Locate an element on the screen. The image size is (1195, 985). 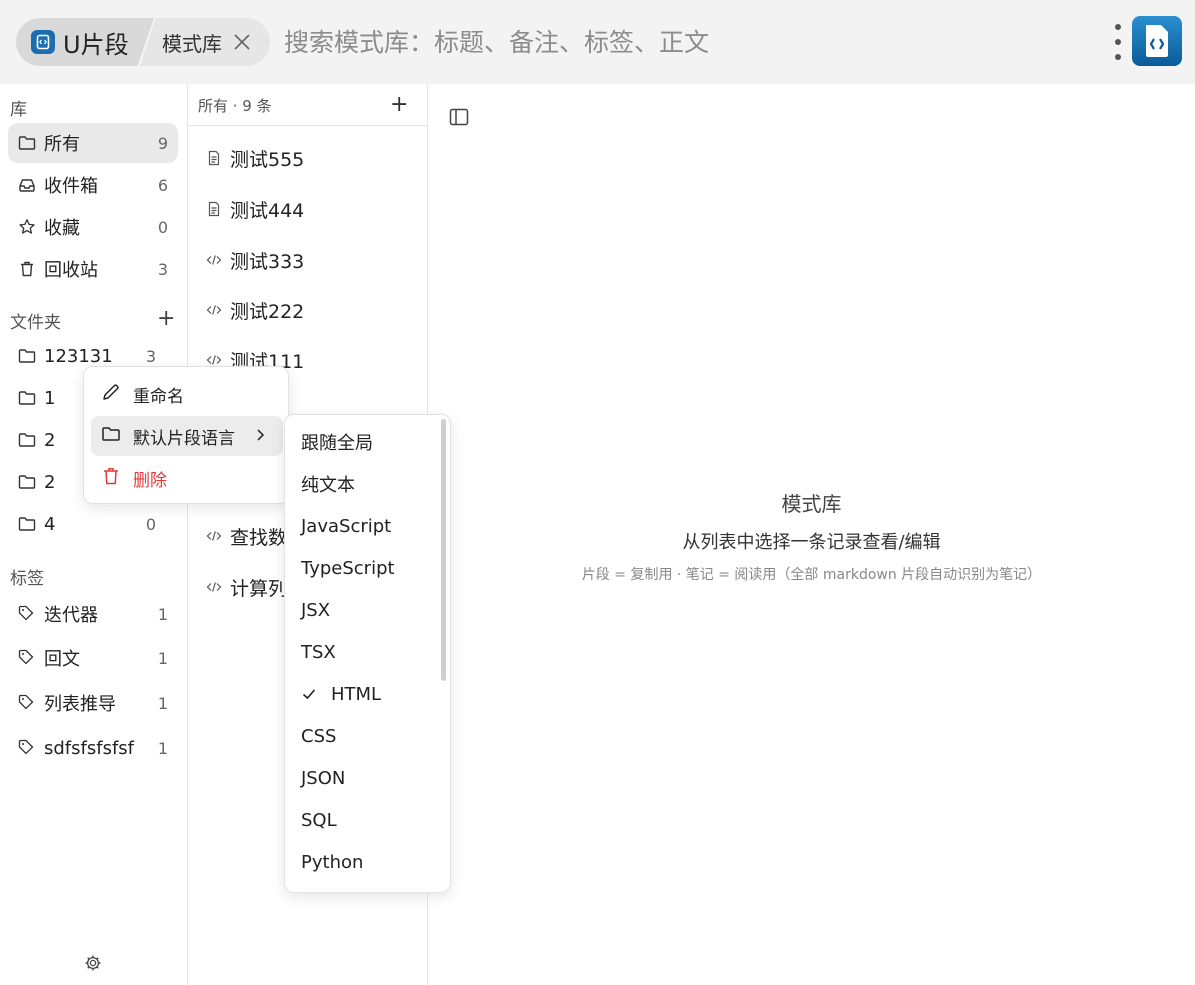
folder-count: 0 is located at coordinates (150, 524).